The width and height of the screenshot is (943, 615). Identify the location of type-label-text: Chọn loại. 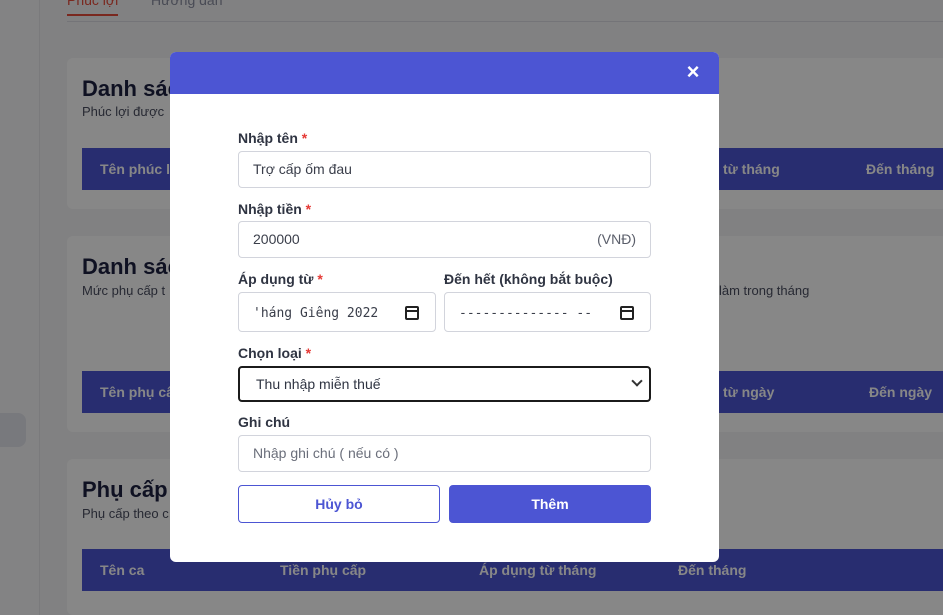
(270, 353).